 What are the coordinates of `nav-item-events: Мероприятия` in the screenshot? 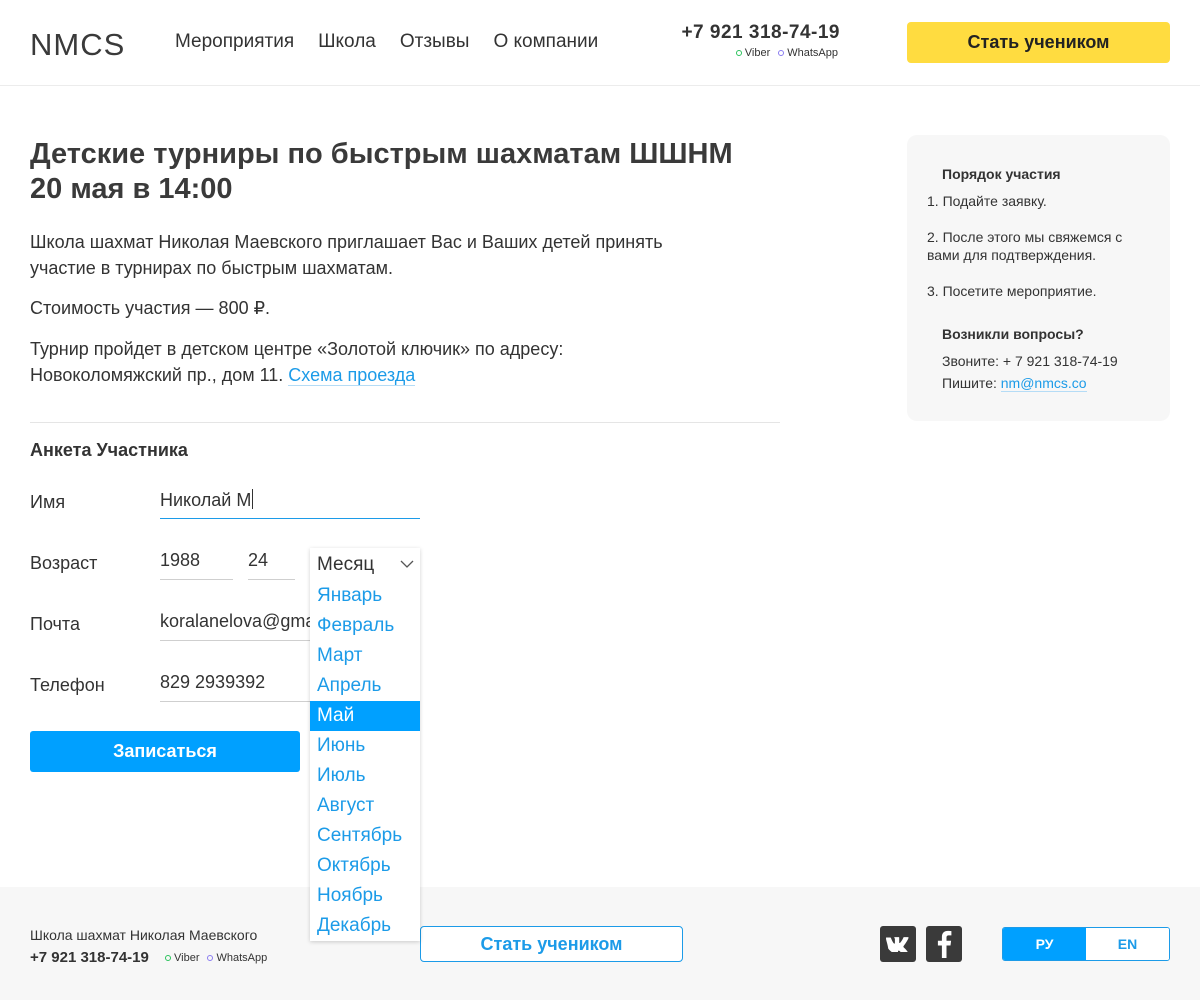 It's located at (234, 42).